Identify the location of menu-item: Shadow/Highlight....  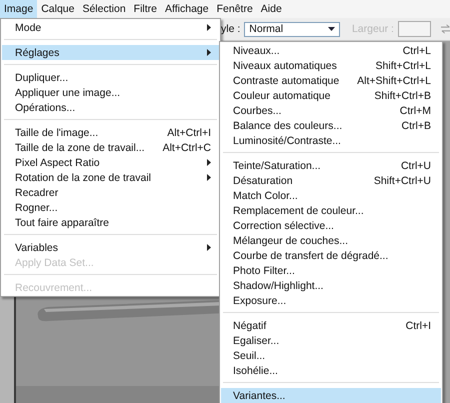
(331, 285).